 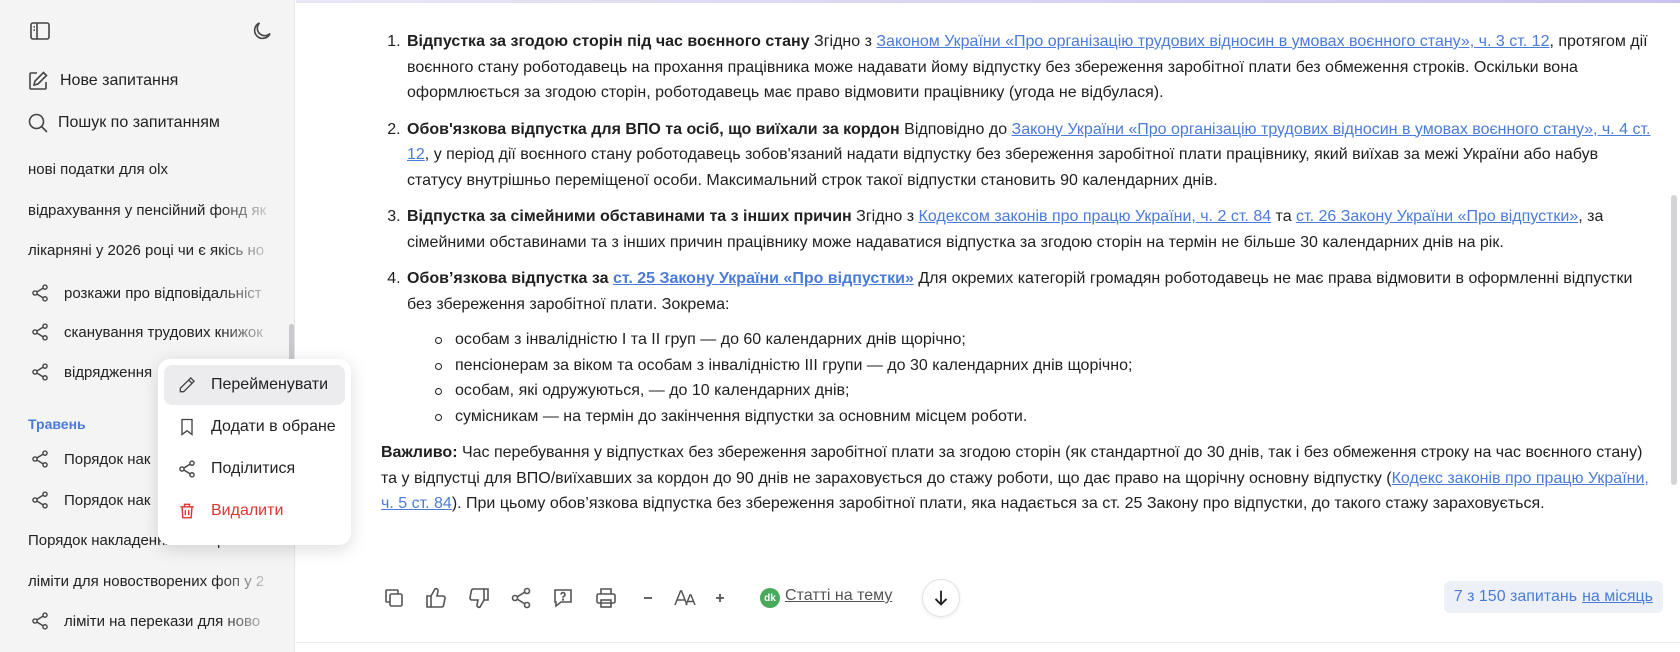 I want to click on print-icon, so click(x=606, y=598).